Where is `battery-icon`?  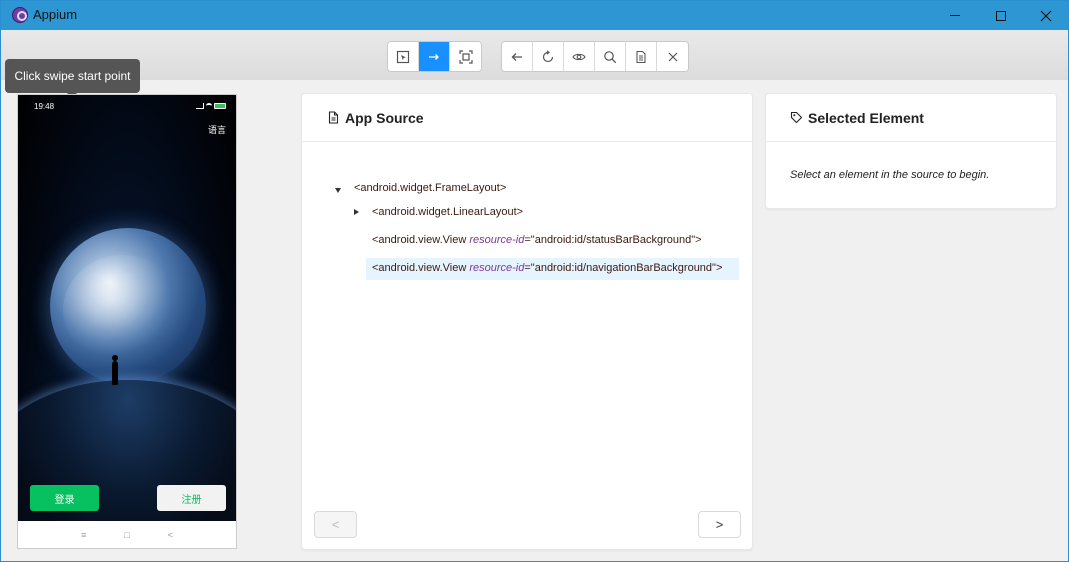
battery-icon is located at coordinates (220, 106).